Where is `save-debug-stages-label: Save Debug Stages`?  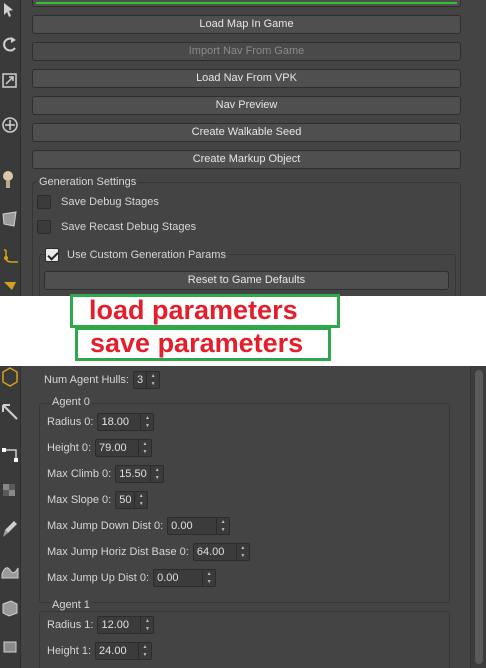 save-debug-stages-label: Save Debug Stages is located at coordinates (110, 202).